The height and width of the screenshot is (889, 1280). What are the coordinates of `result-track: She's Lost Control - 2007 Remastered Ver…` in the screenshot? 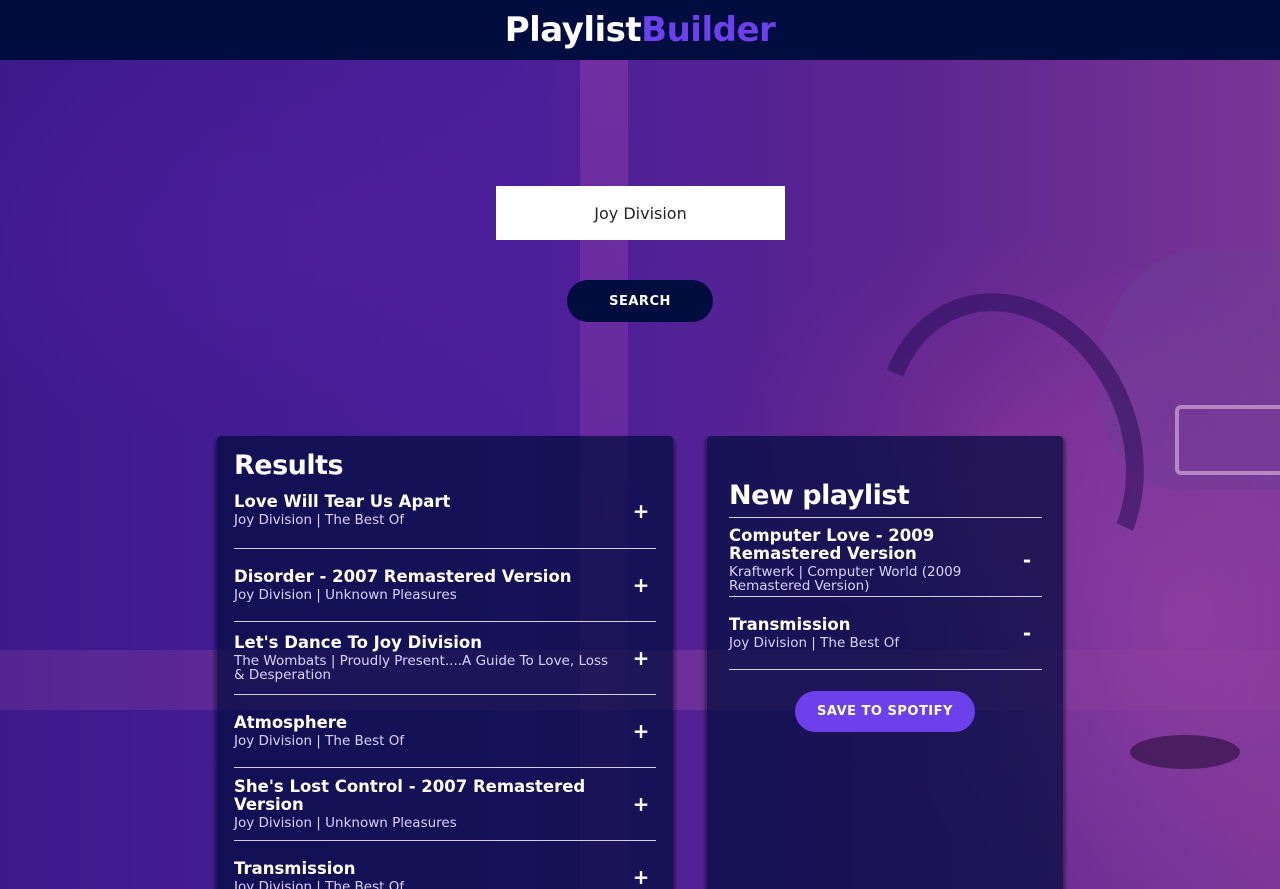 It's located at (445, 804).